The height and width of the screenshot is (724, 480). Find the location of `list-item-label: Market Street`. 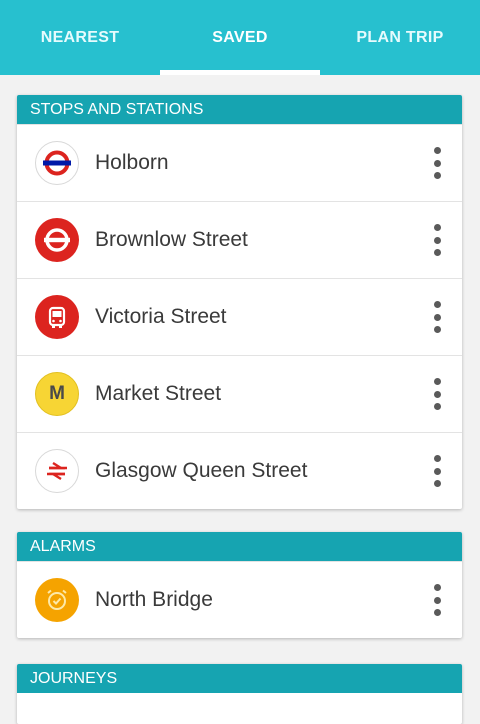

list-item-label: Market Street is located at coordinates (158, 393).